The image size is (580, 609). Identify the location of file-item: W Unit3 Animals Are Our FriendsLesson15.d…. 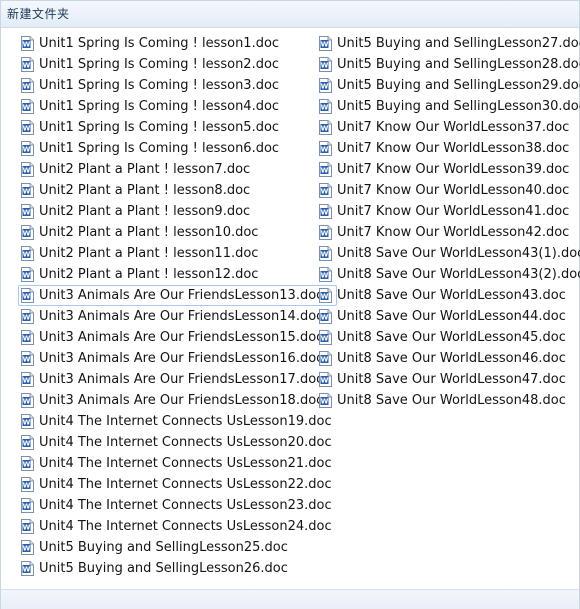
(177, 337).